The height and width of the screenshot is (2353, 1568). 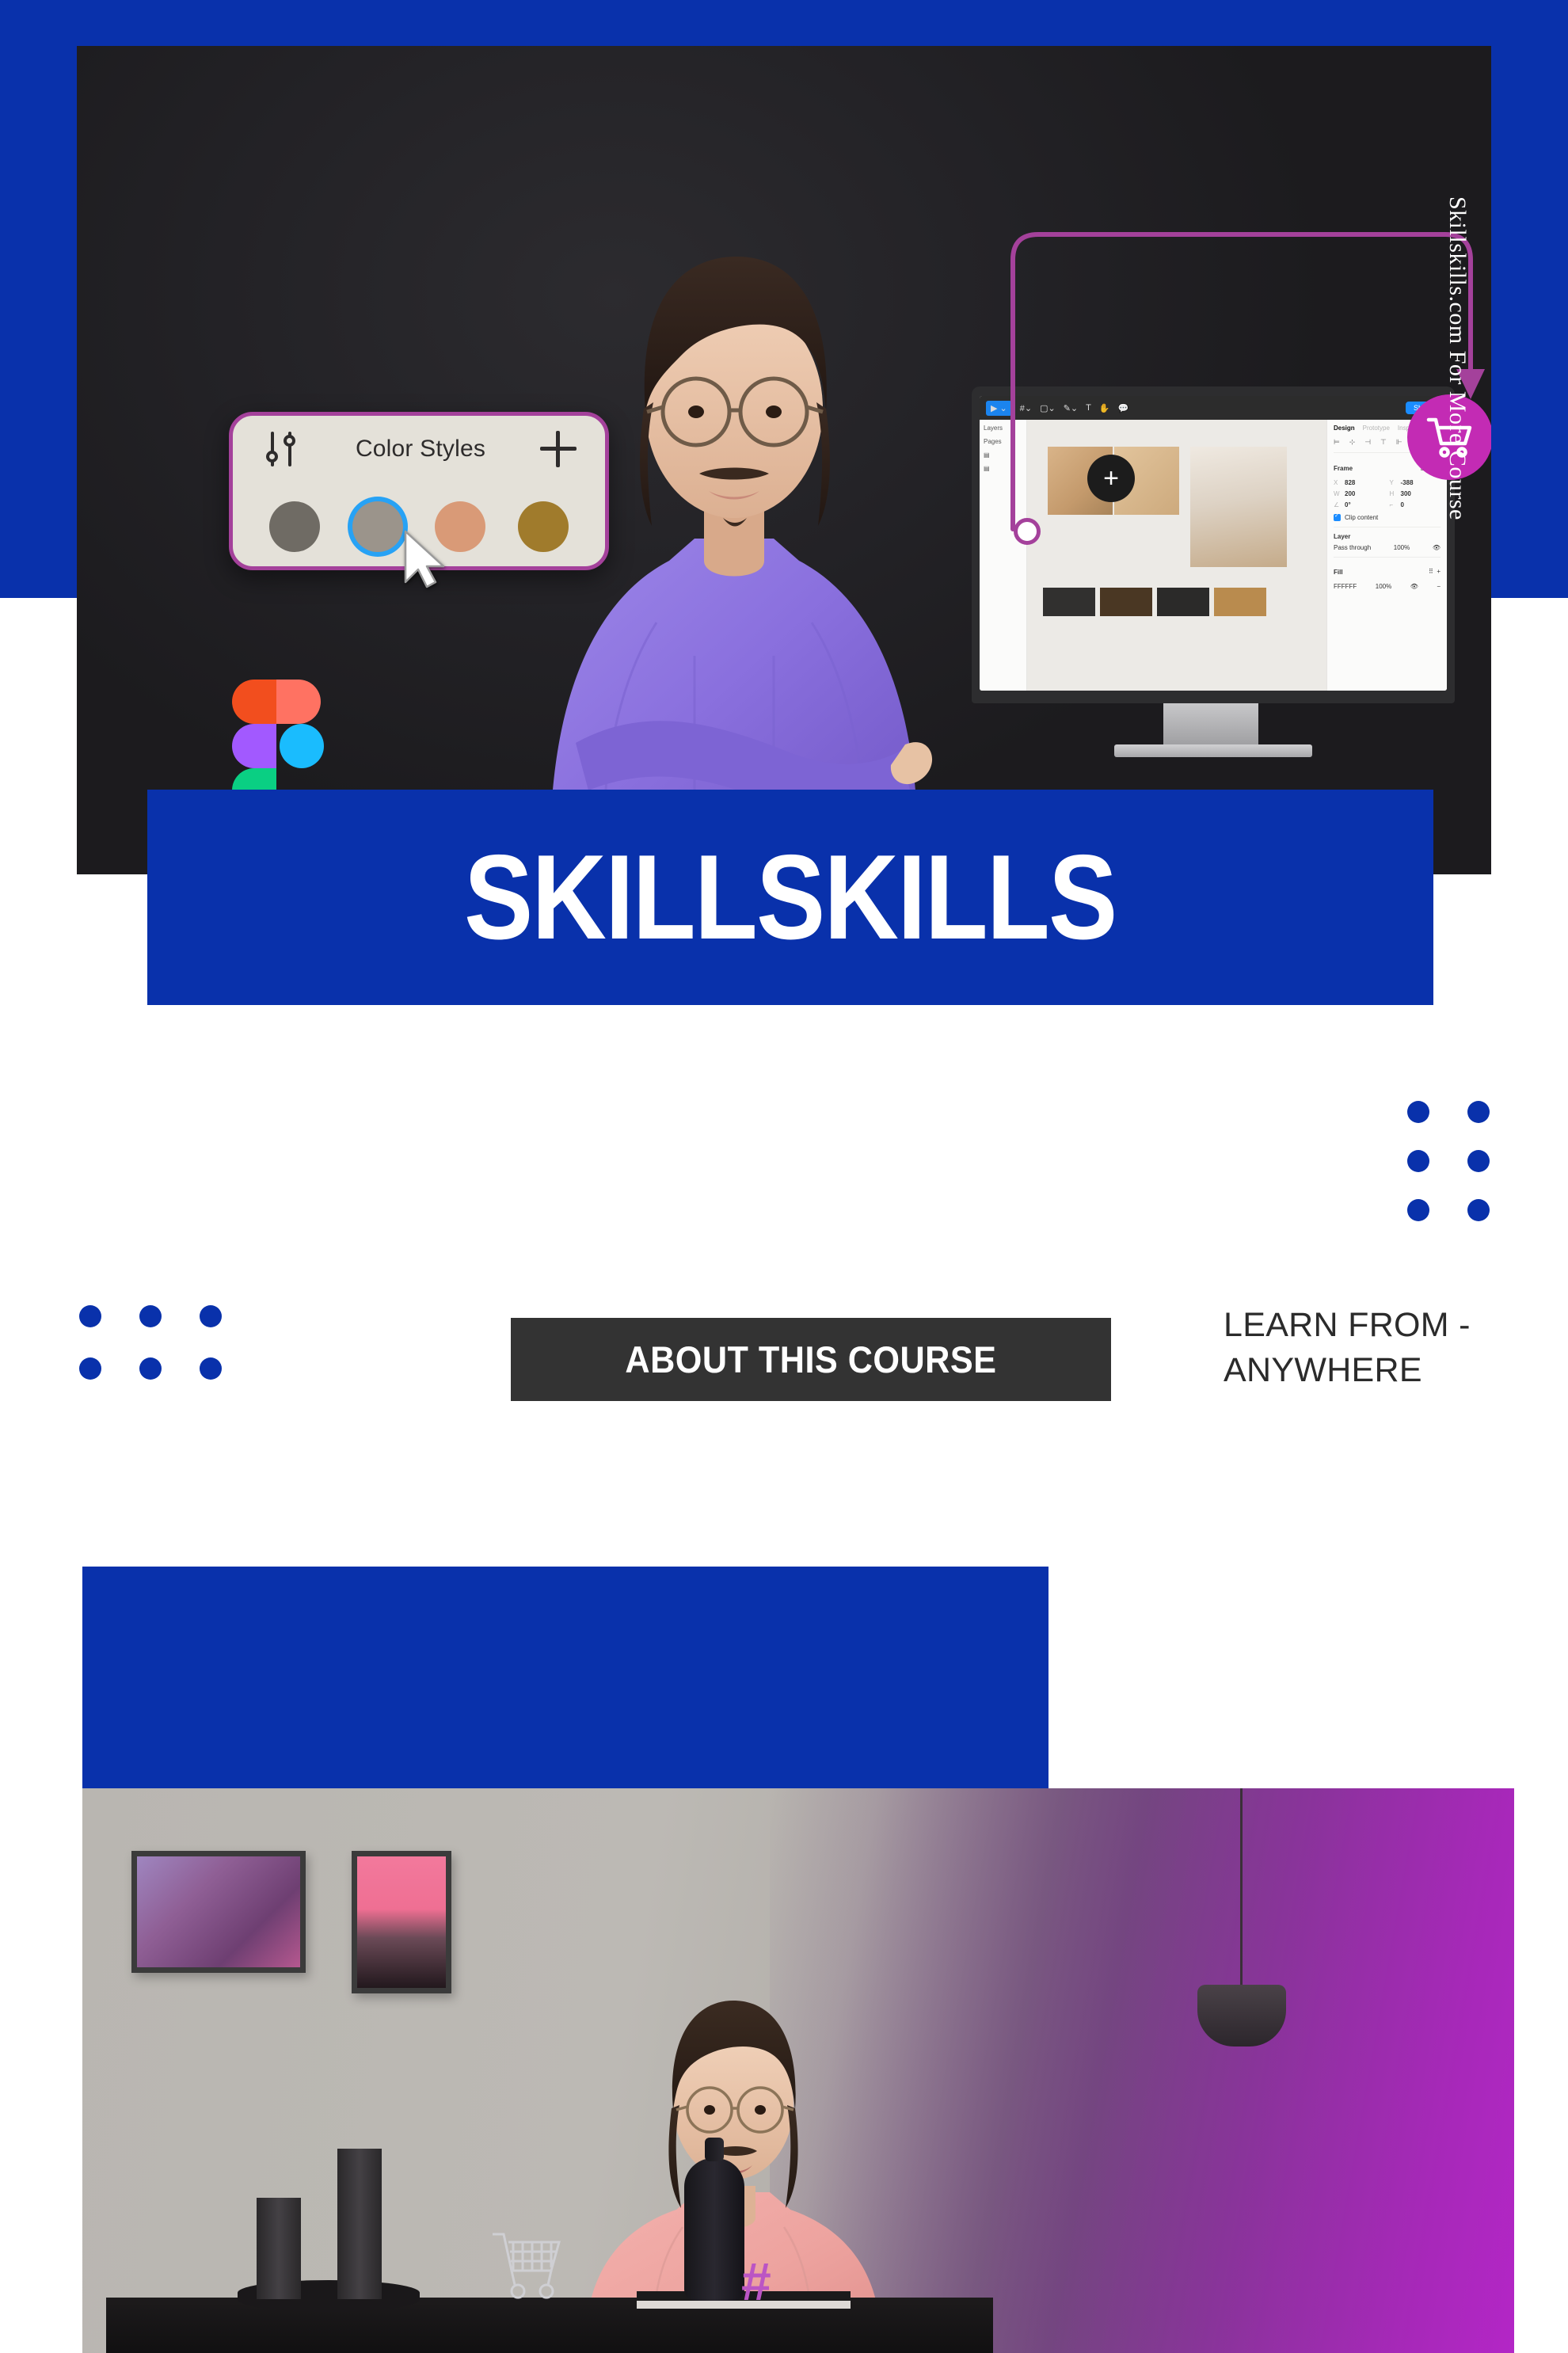 What do you see at coordinates (218, 1912) in the screenshot?
I see `wall-art-left` at bounding box center [218, 1912].